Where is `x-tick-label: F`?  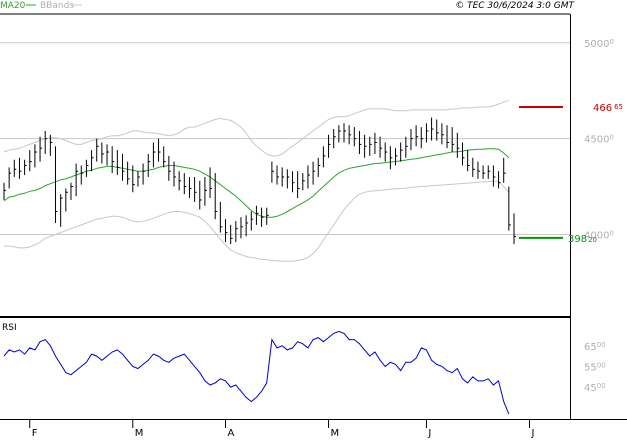
x-tick-label: F is located at coordinates (35, 433).